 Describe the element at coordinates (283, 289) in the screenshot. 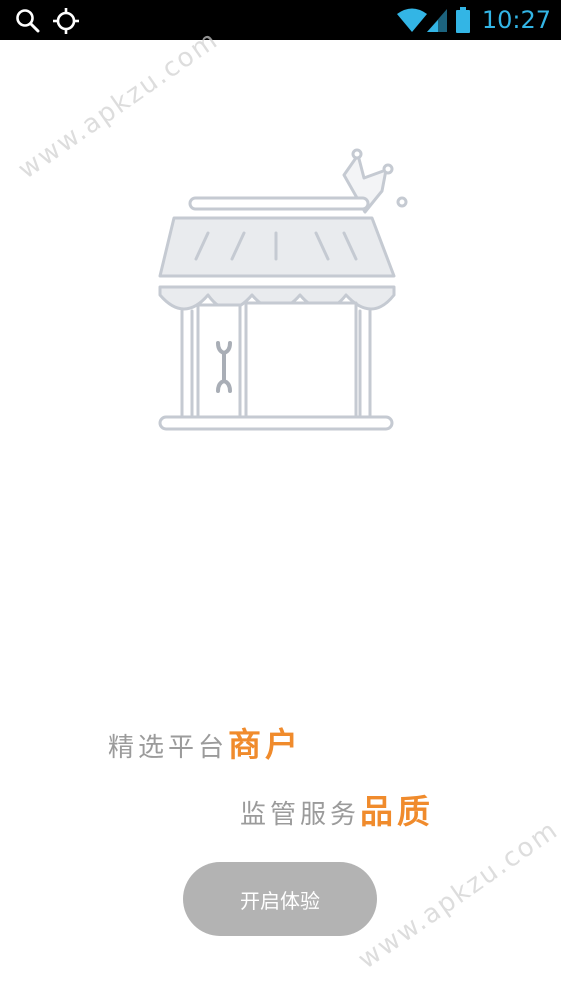

I see `storefront-with-crown-icon` at that location.